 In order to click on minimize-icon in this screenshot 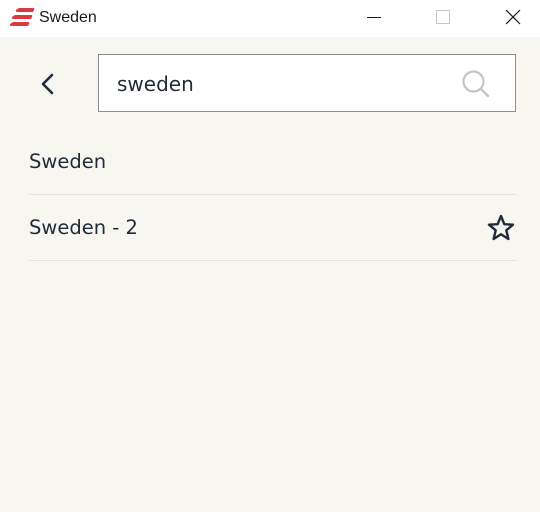, I will do `click(374, 17)`.